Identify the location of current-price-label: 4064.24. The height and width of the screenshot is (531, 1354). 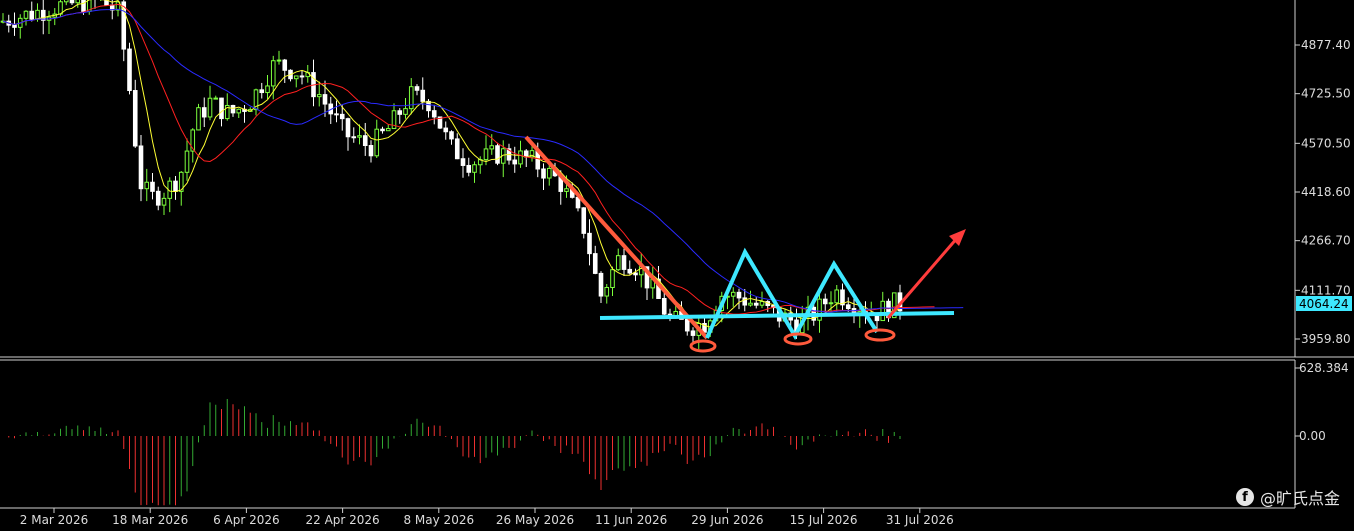
(1324, 304).